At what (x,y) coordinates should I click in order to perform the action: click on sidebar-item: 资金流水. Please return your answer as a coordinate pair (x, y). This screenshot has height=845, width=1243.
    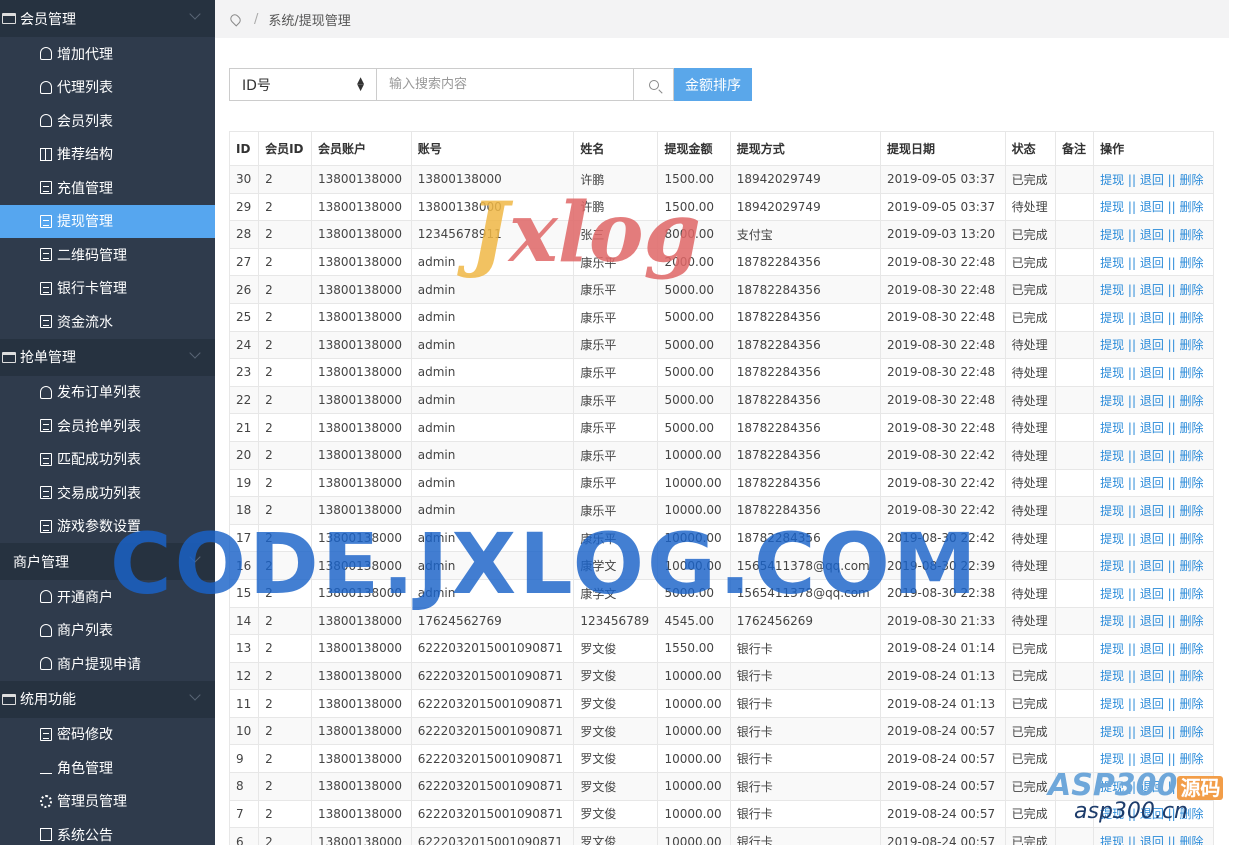
    Looking at the image, I should click on (107, 322).